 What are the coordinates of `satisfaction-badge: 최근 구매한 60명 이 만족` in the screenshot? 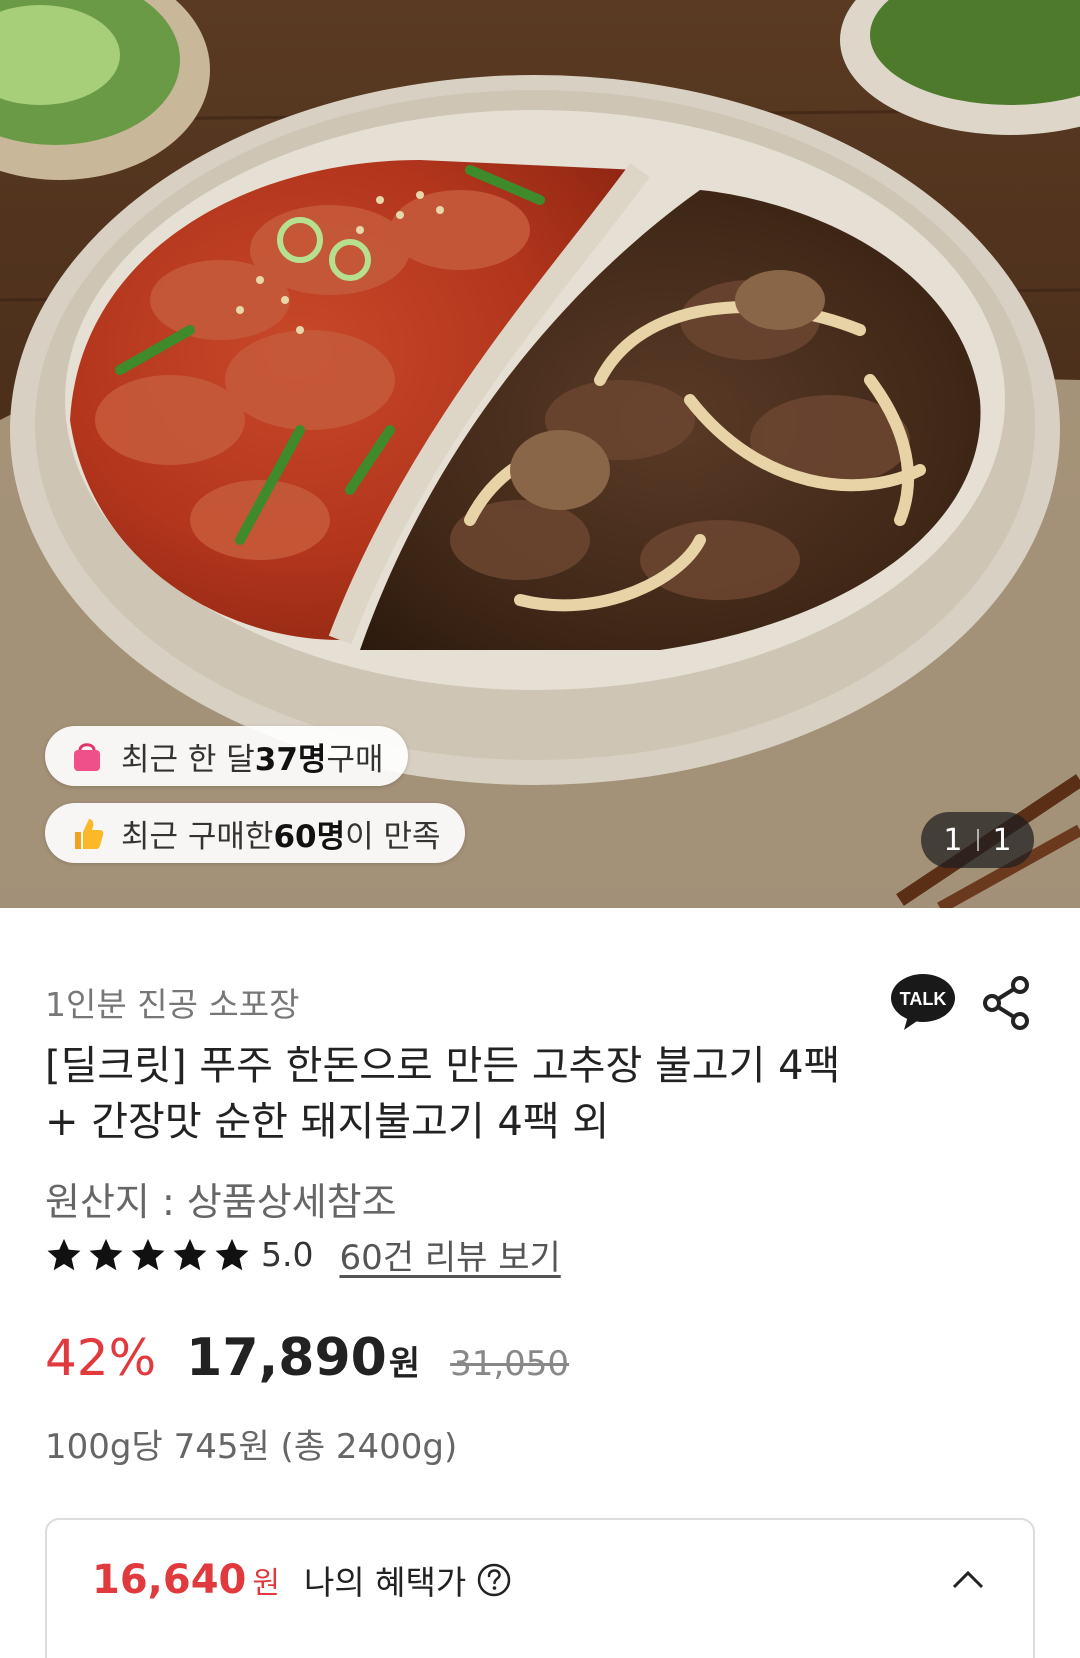 It's located at (255, 833).